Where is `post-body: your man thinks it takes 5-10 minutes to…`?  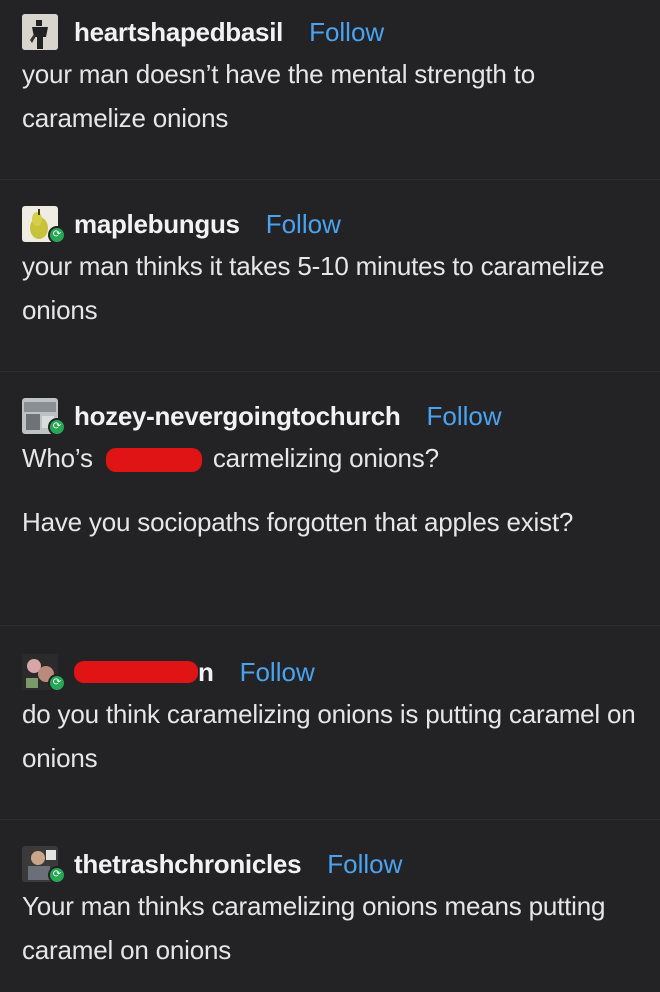 post-body: your man thinks it takes 5-10 minutes to… is located at coordinates (330, 288).